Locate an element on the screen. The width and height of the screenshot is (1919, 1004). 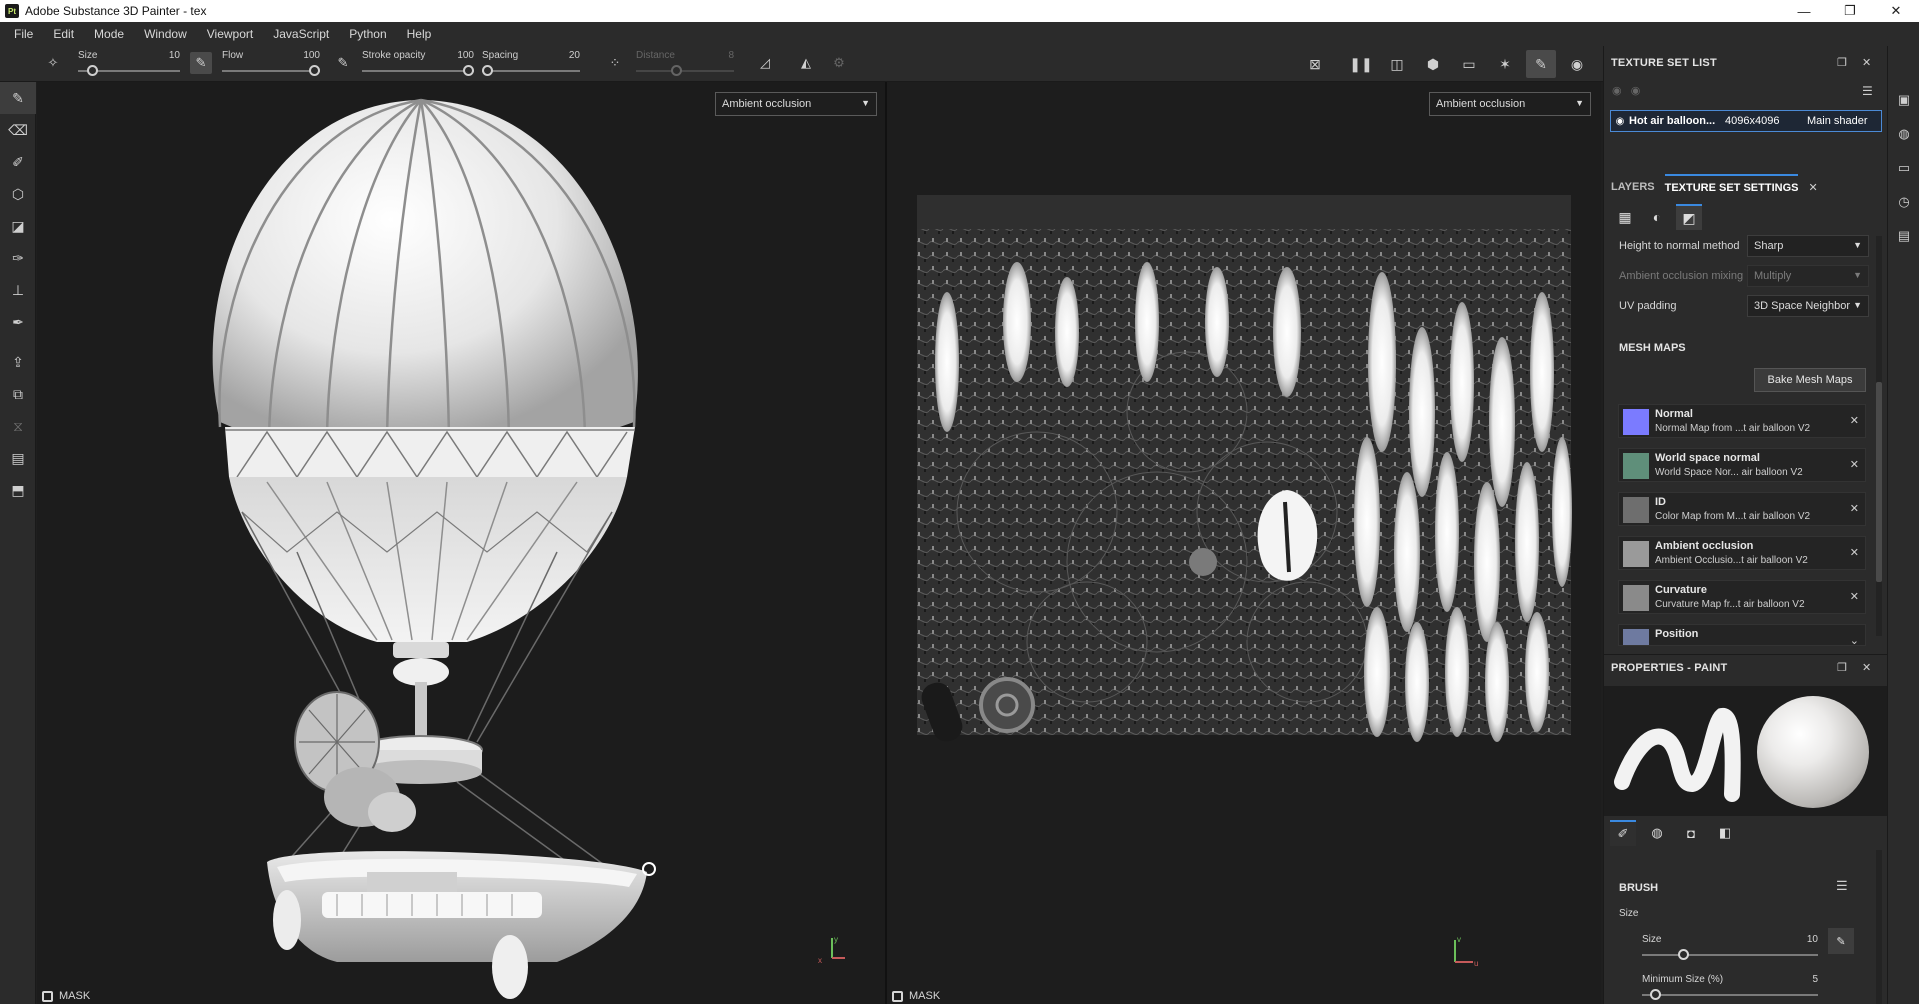
geometry-fill-icon: ⬡ is located at coordinates (18, 194).